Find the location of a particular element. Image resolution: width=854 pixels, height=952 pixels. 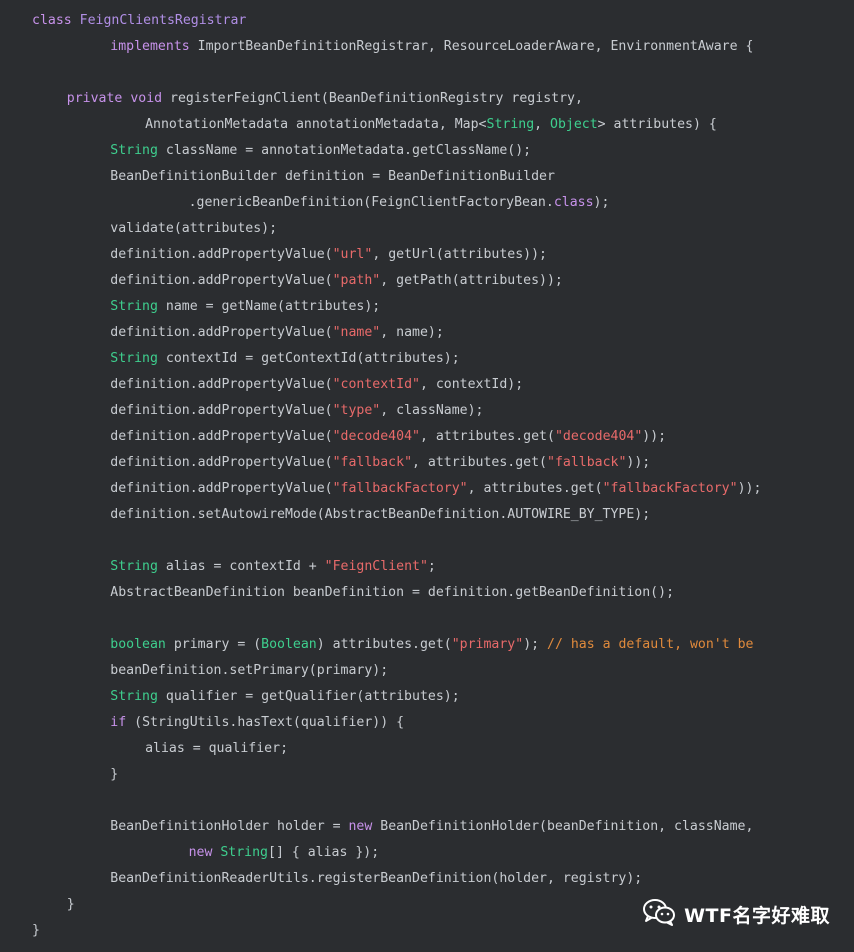

code-token: beanDefinition.setPrimary(primary); is located at coordinates (249, 670).